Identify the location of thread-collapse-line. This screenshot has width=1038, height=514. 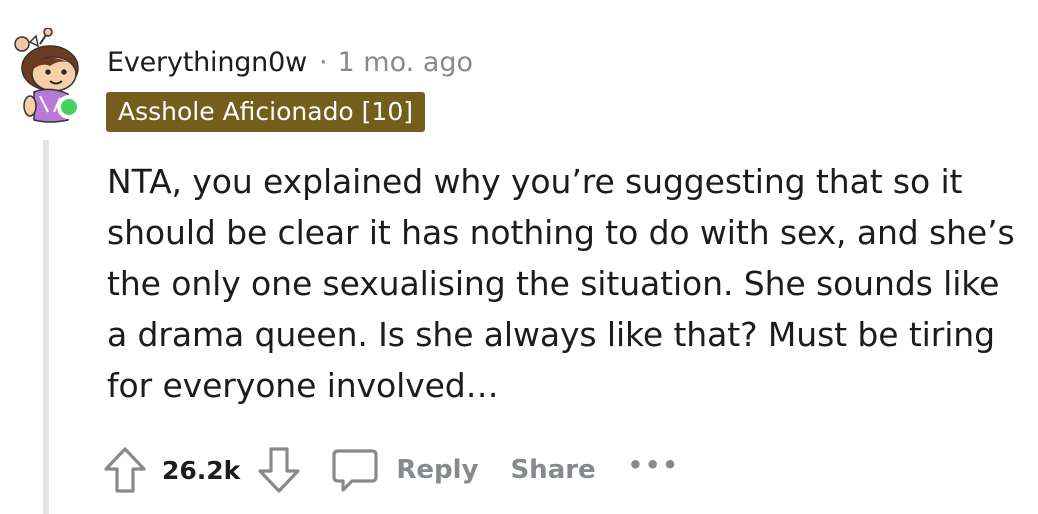
(46, 327).